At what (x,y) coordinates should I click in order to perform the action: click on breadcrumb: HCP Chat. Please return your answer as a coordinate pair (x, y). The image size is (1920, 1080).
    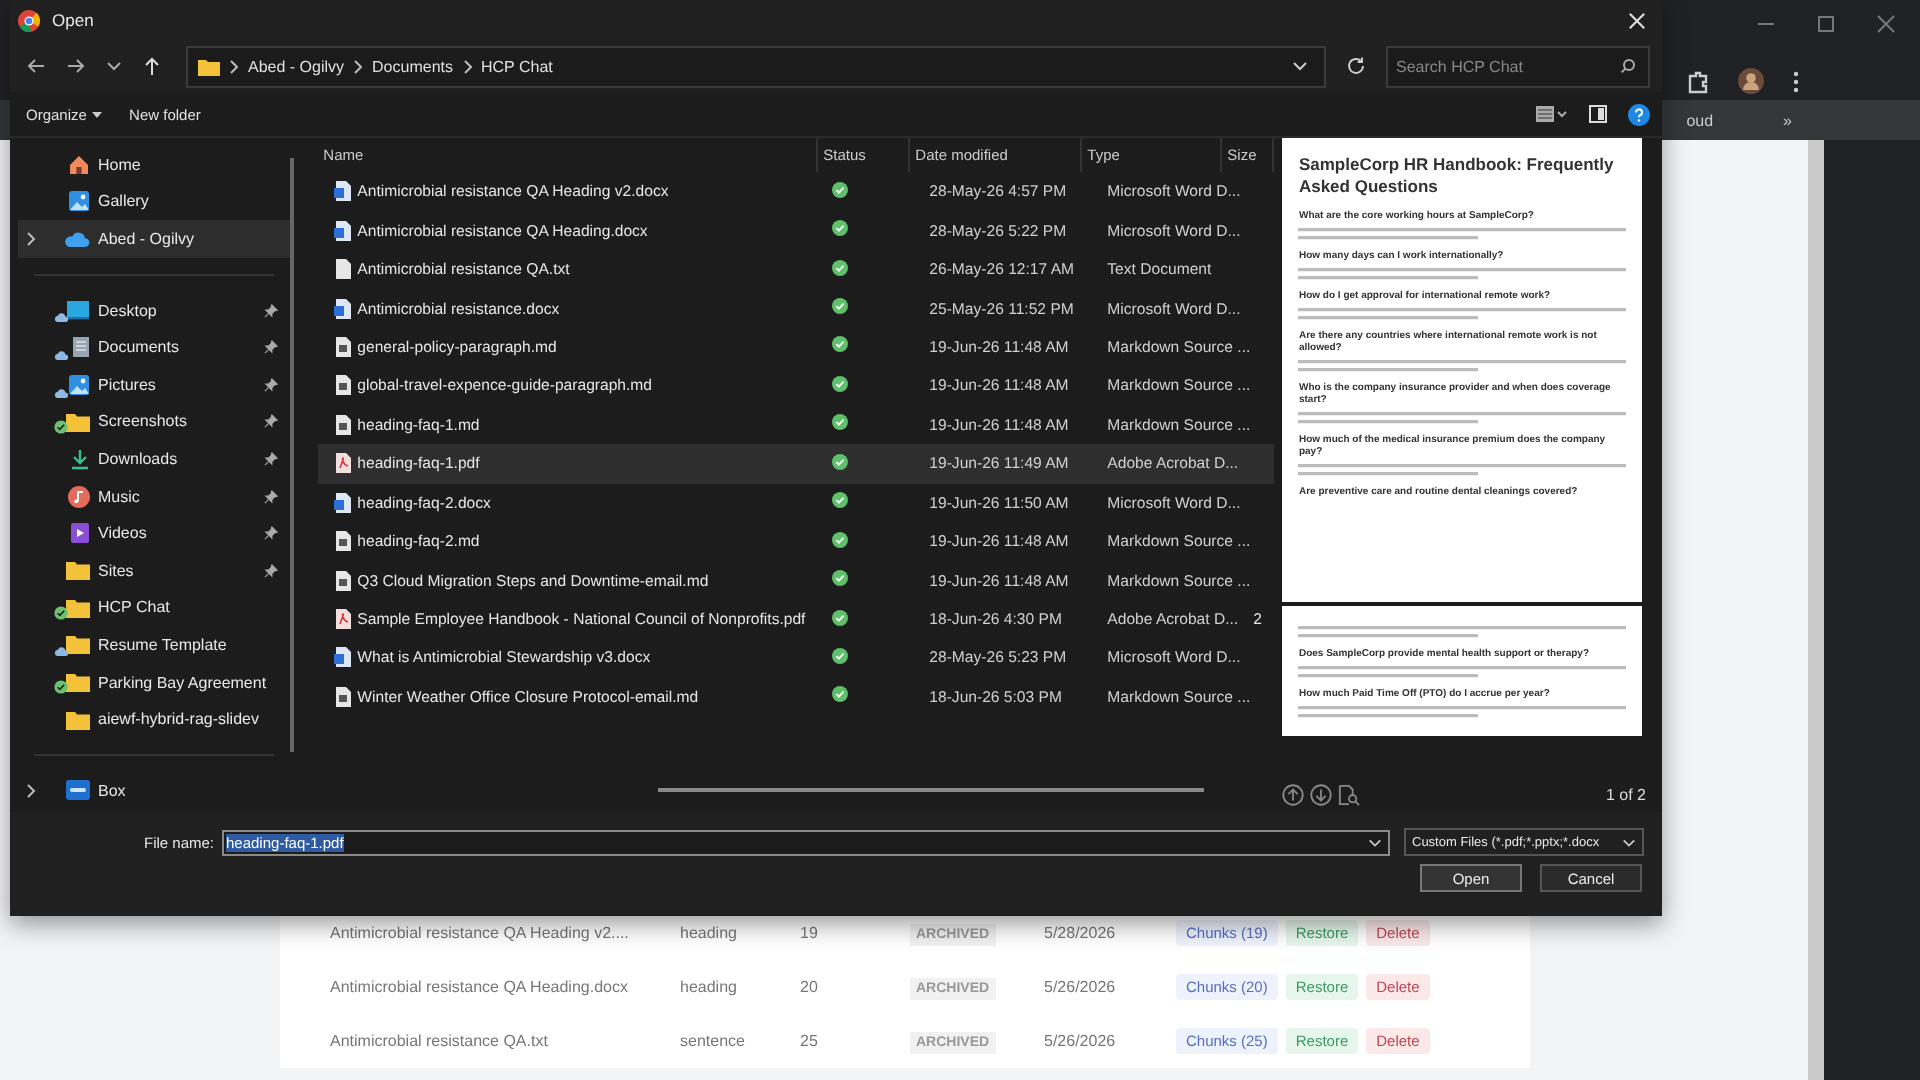
    Looking at the image, I should click on (517, 66).